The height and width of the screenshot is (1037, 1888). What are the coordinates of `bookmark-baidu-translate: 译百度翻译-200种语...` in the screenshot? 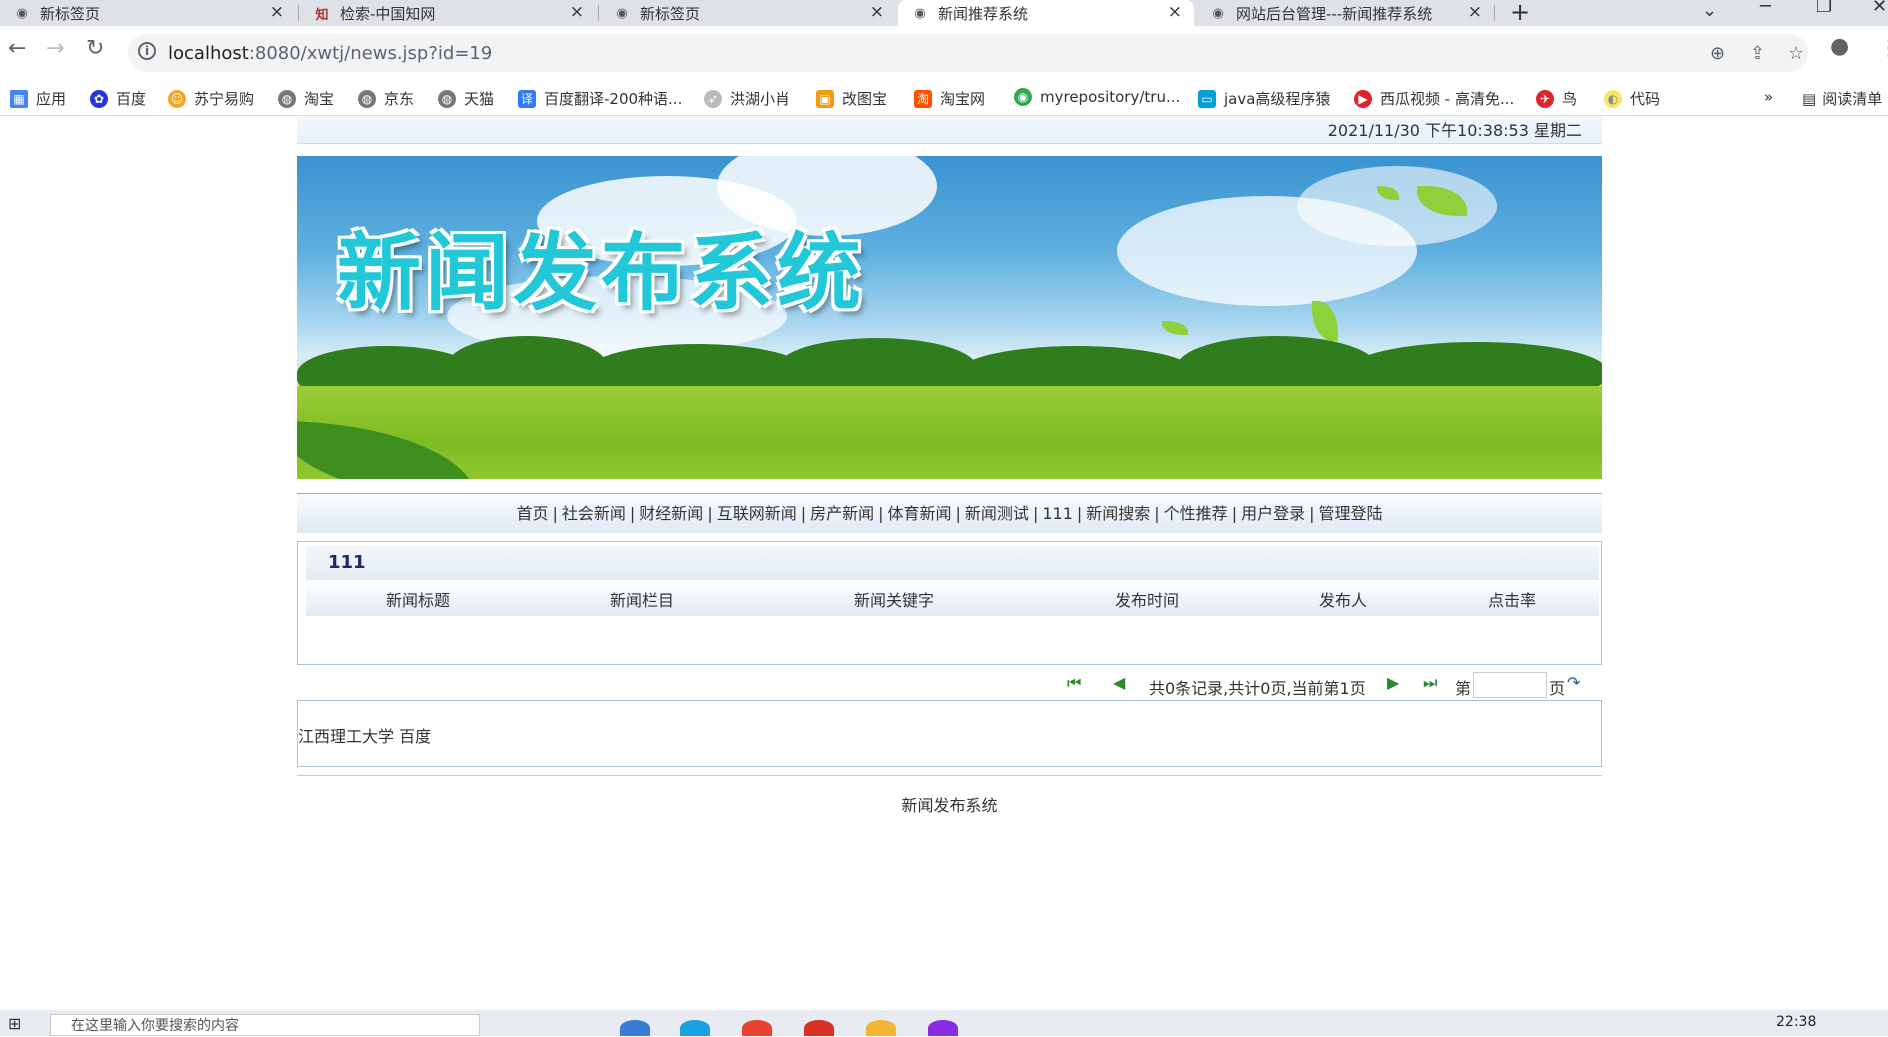 It's located at (600, 98).